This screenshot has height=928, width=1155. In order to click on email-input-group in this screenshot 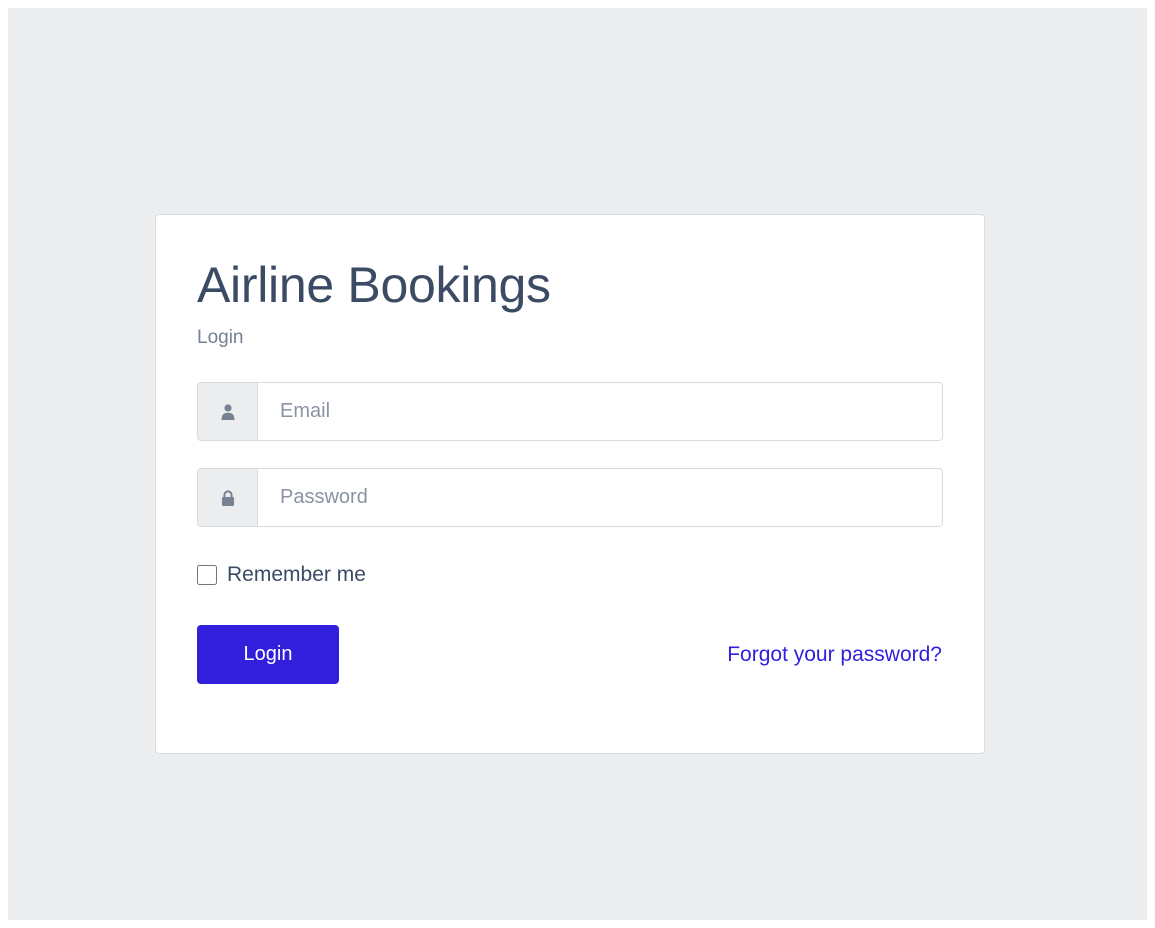, I will do `click(570, 411)`.